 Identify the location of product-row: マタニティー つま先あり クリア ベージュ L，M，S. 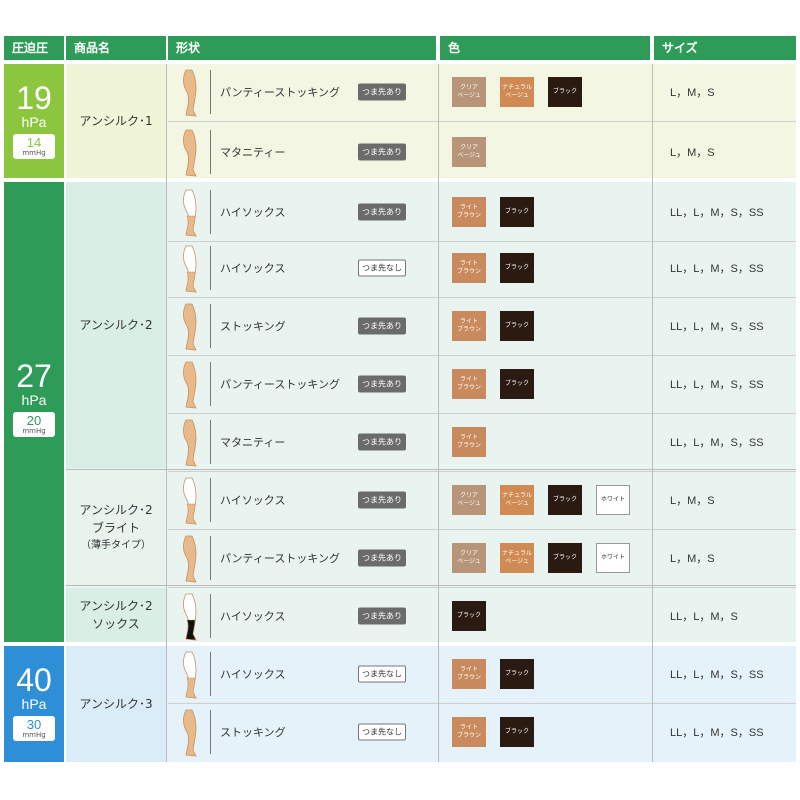
(482, 152).